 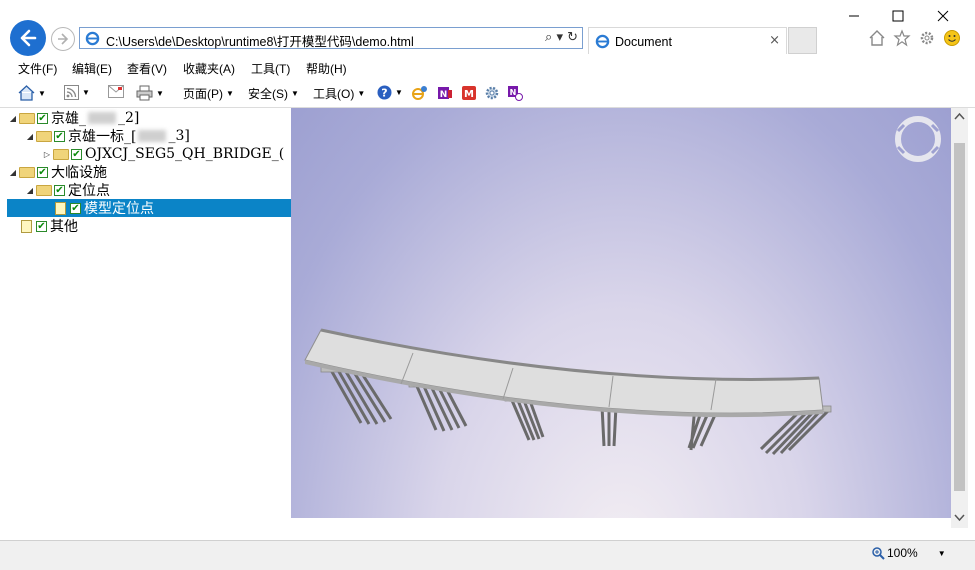 I want to click on addon-gear-button, so click(x=492, y=93).